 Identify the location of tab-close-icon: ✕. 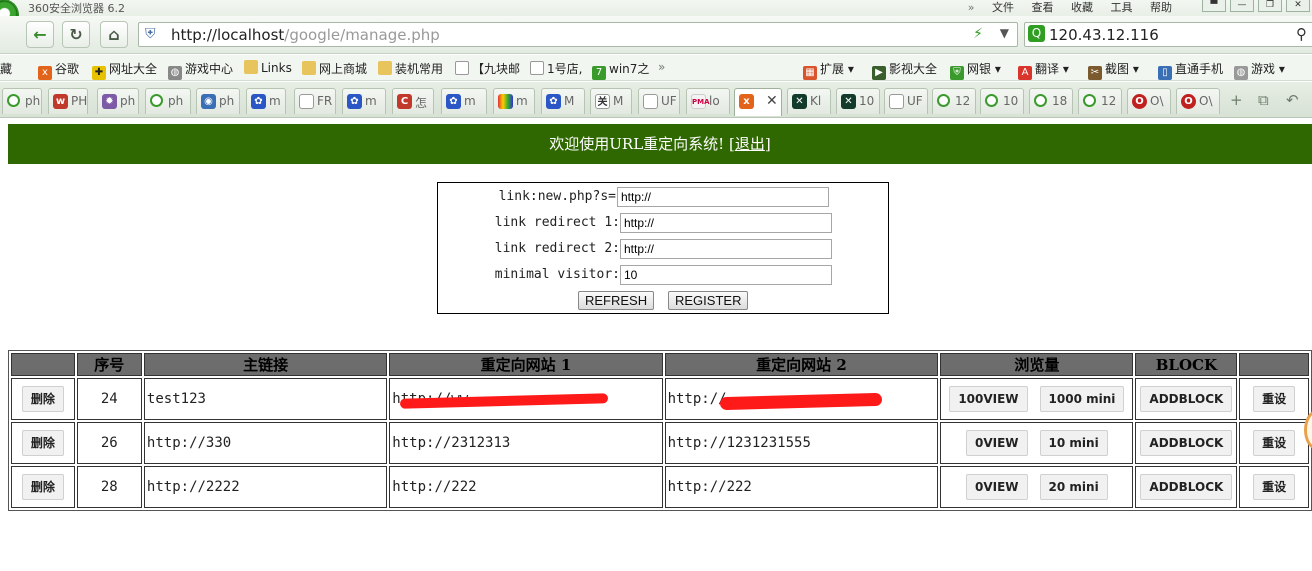
(772, 101).